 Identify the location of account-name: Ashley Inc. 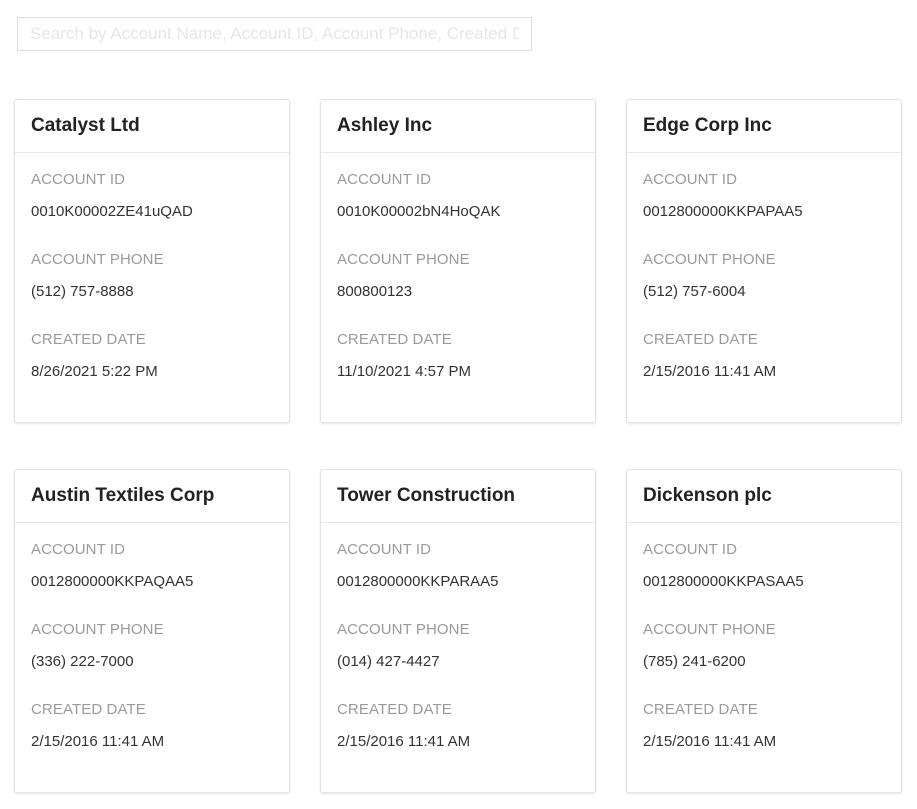
(458, 126).